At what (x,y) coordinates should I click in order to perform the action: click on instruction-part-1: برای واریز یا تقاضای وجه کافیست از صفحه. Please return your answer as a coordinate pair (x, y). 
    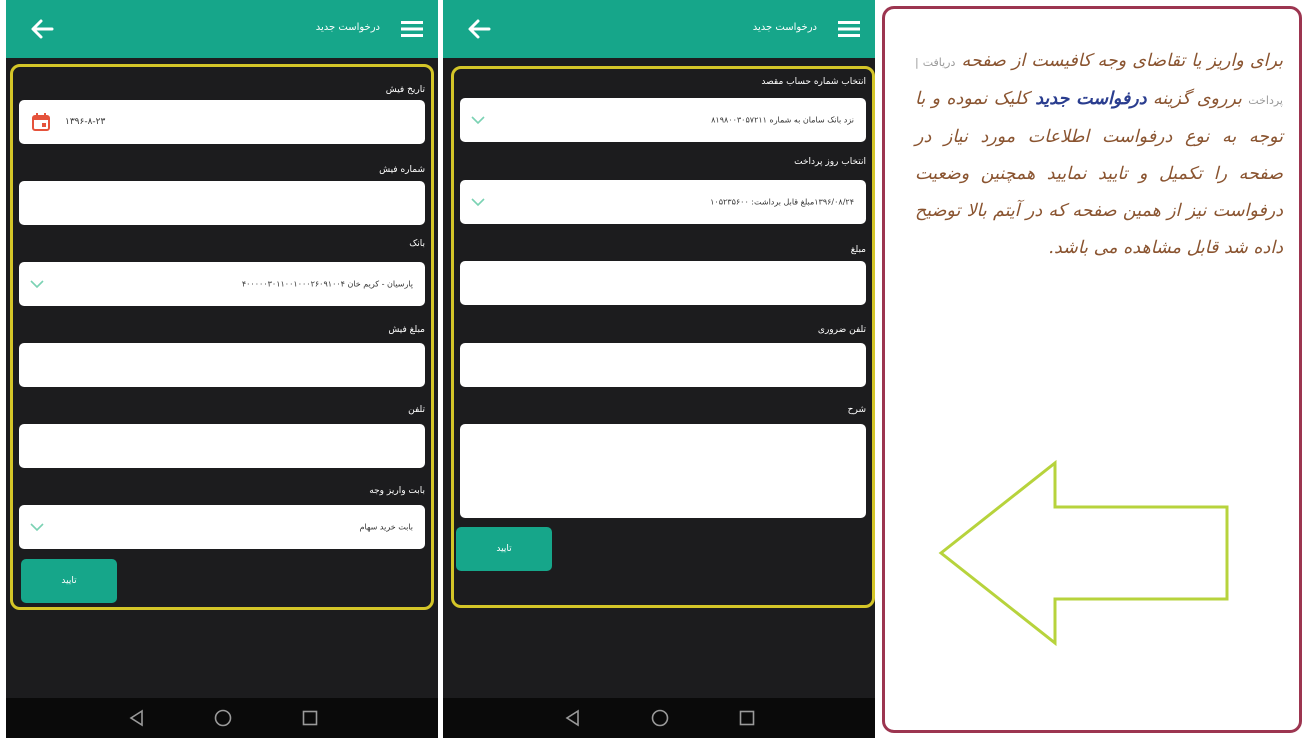
    Looking at the image, I should click on (1122, 61).